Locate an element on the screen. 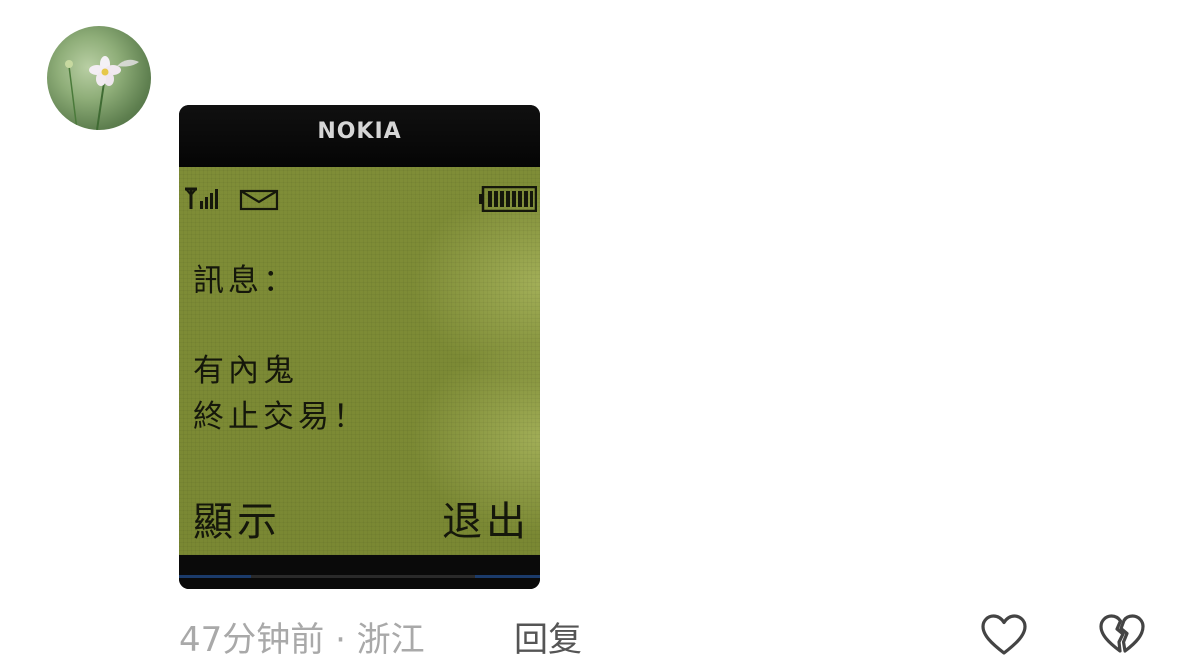 The width and height of the screenshot is (1200, 672). heart-outline-icon is located at coordinates (1004, 635).